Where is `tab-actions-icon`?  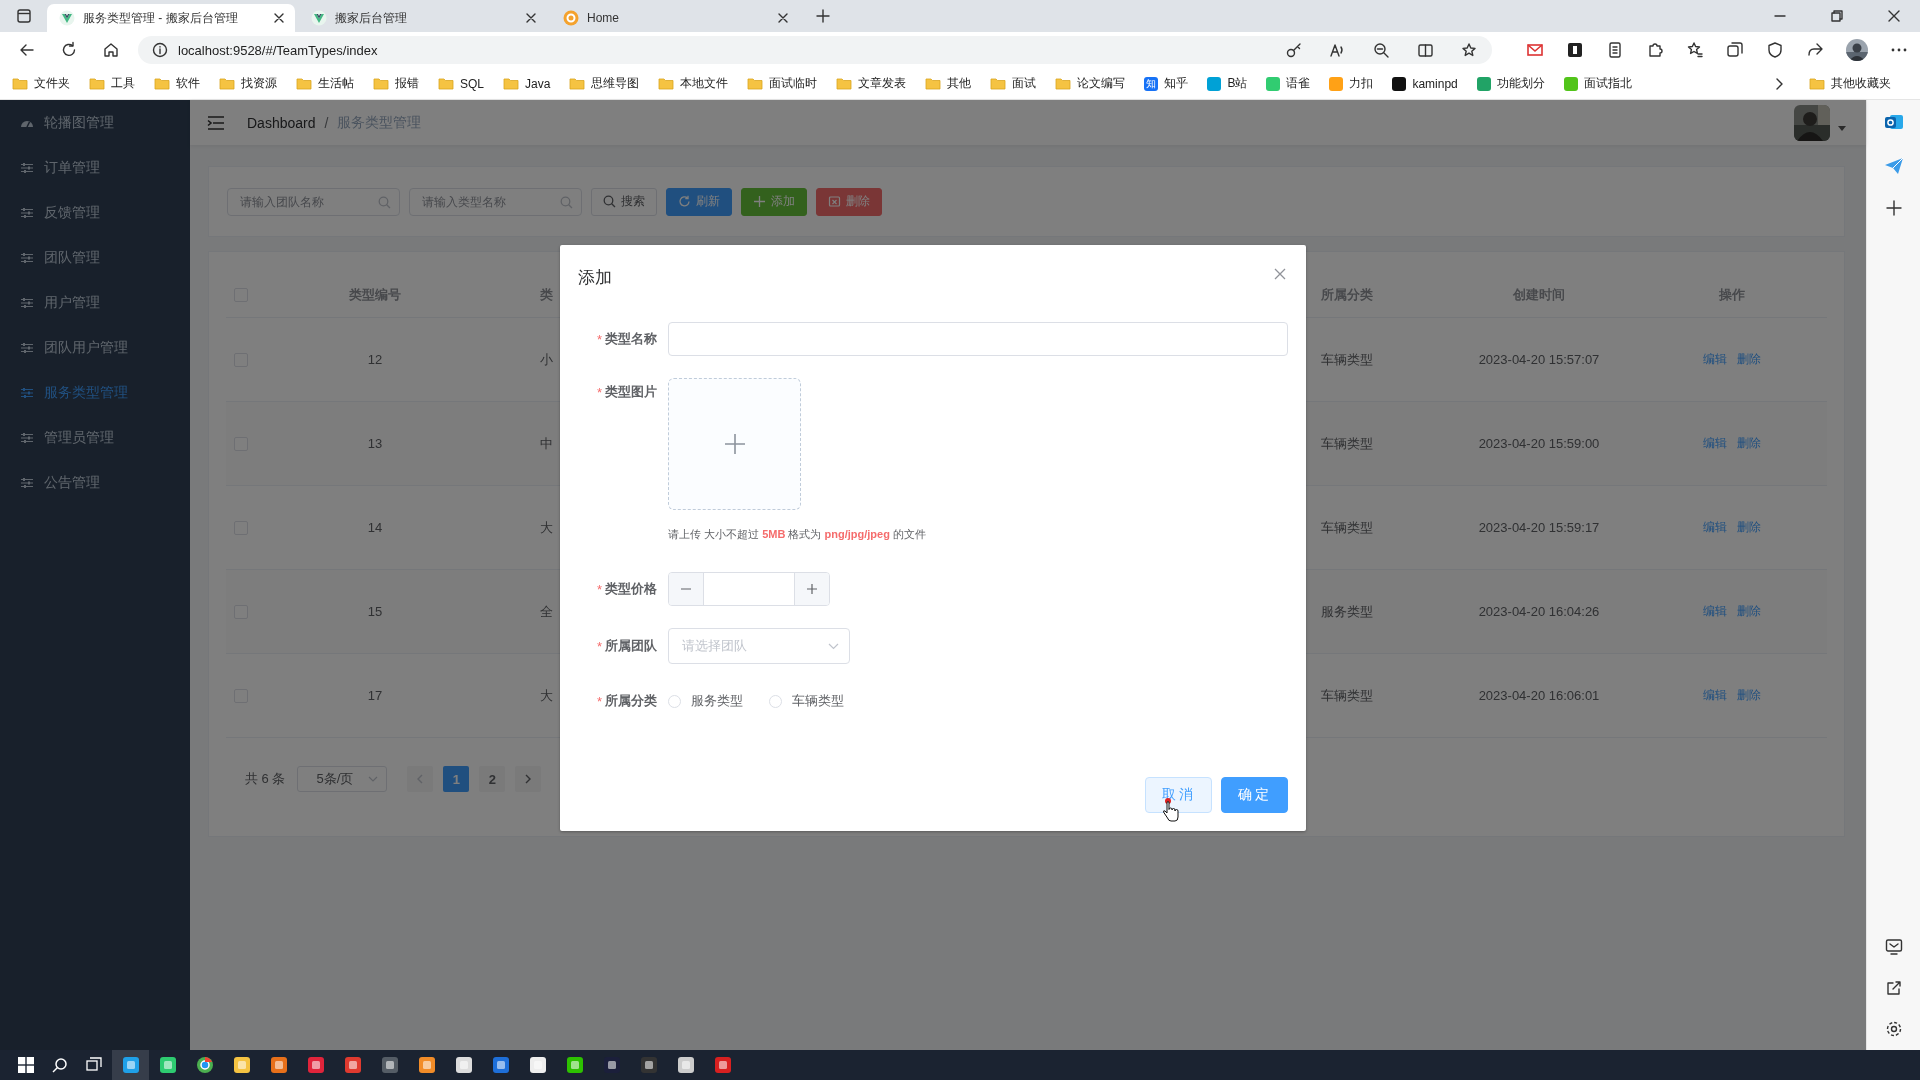
tab-actions-icon is located at coordinates (24, 16).